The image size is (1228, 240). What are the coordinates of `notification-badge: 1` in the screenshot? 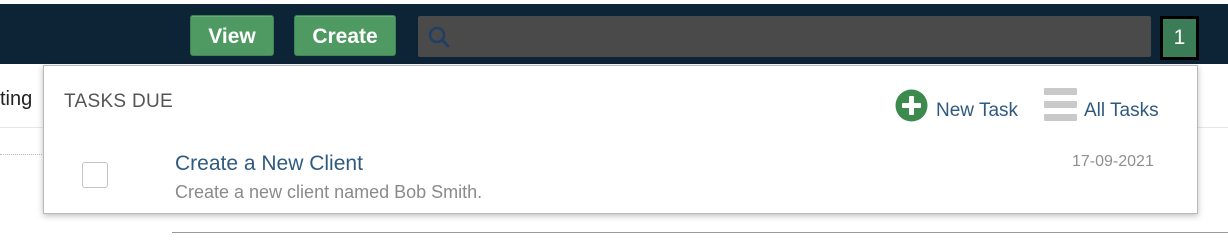 It's located at (1179, 38).